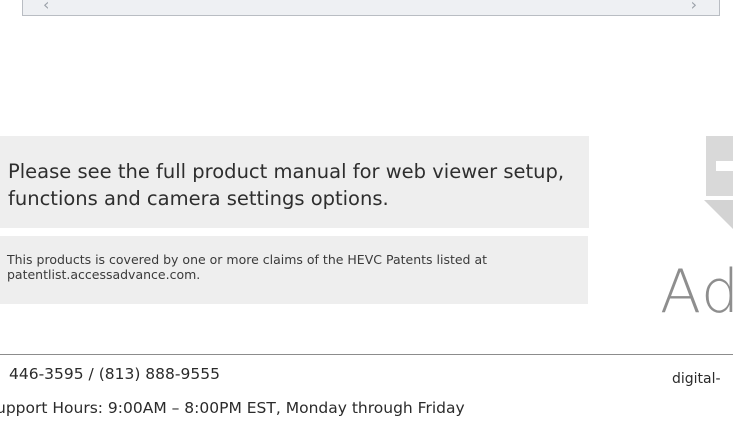 The image size is (733, 432). What do you see at coordinates (46, 6) in the screenshot?
I see `scroll-left-icon: ‹` at bounding box center [46, 6].